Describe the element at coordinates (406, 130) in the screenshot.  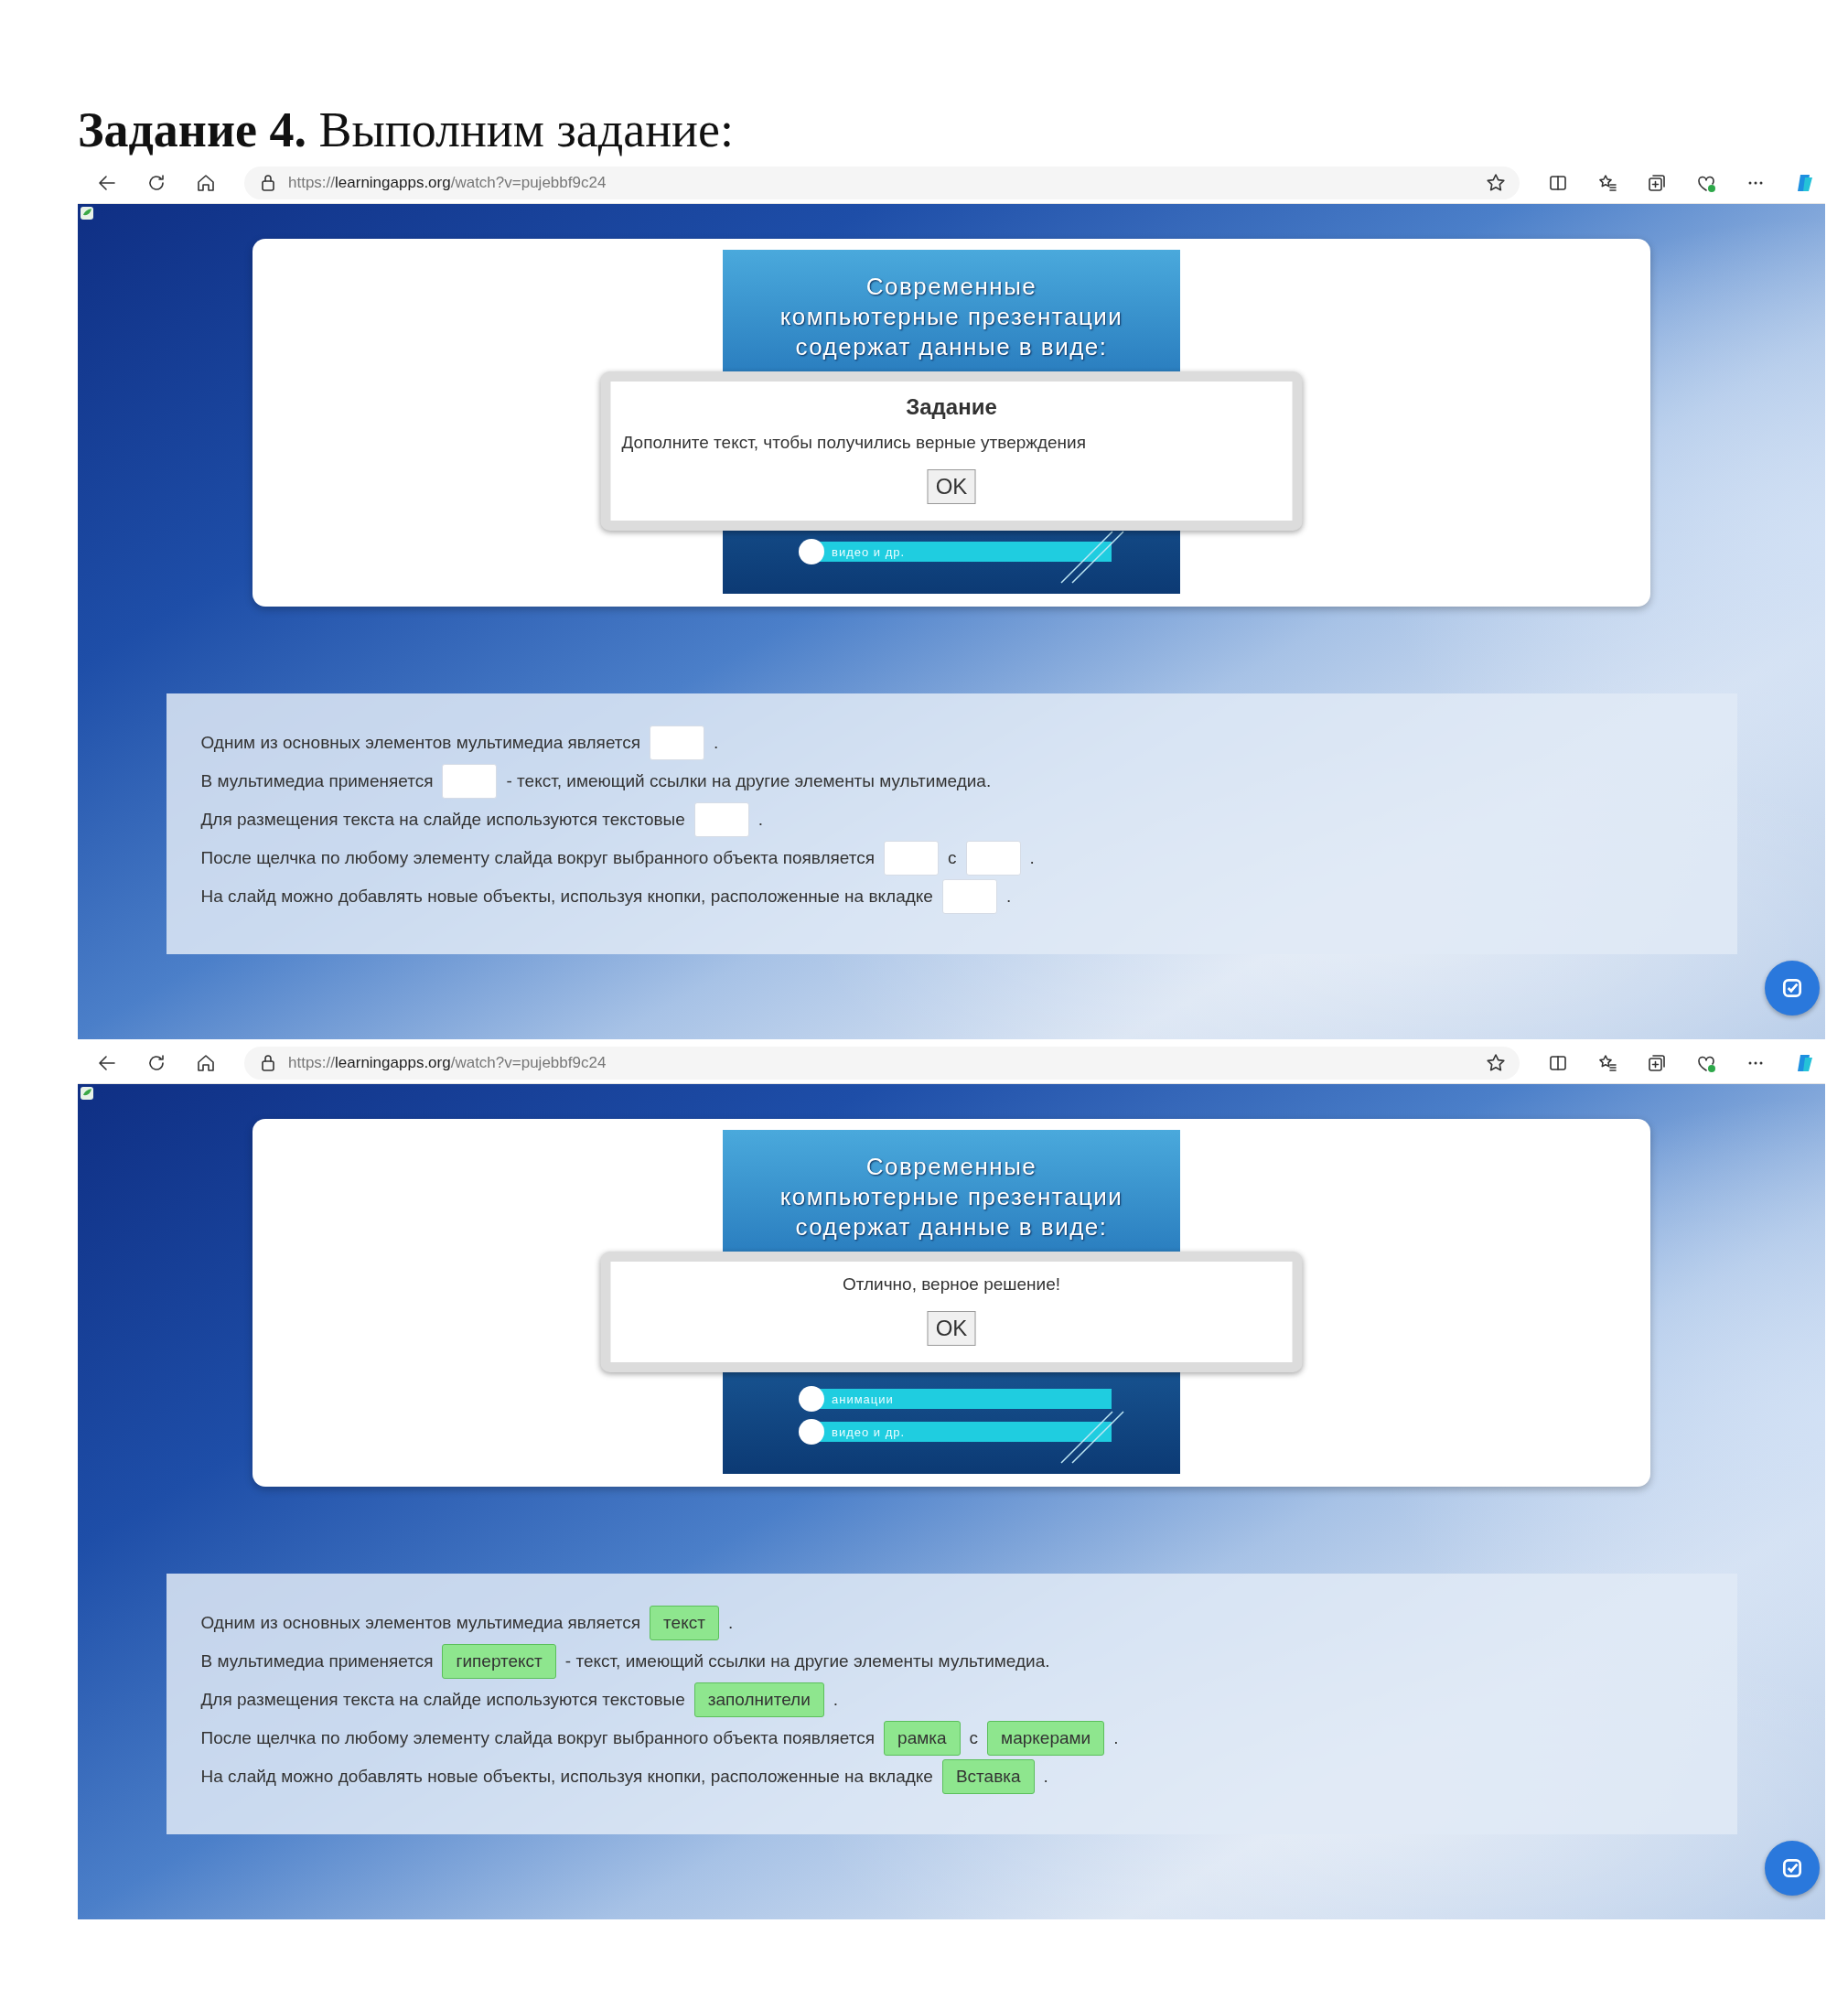
I see `task-heading: Задание 4. Выполним задание:` at that location.